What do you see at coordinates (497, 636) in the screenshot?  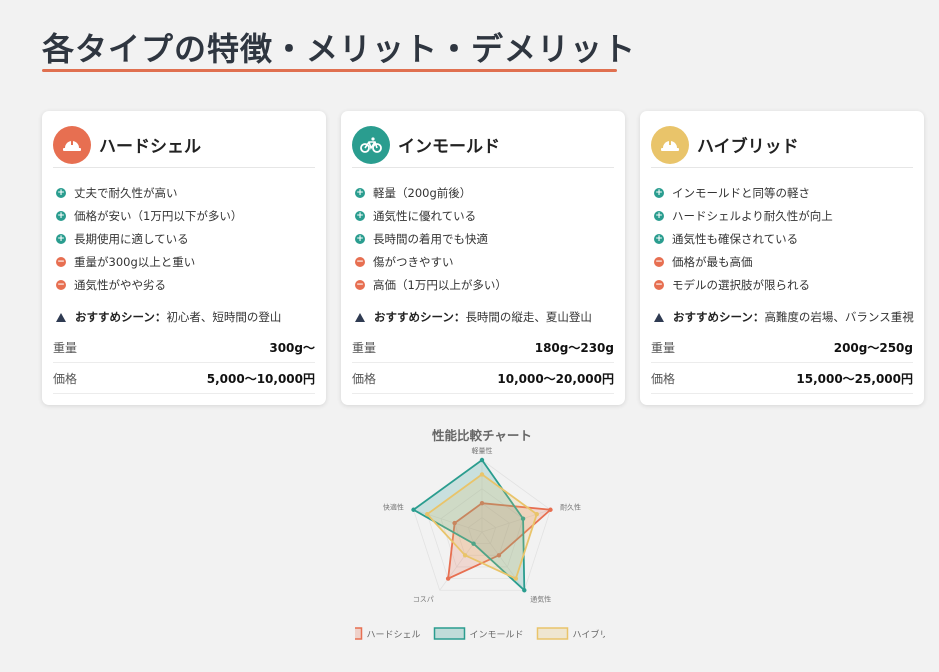 I see `legend-label: インモールド` at bounding box center [497, 636].